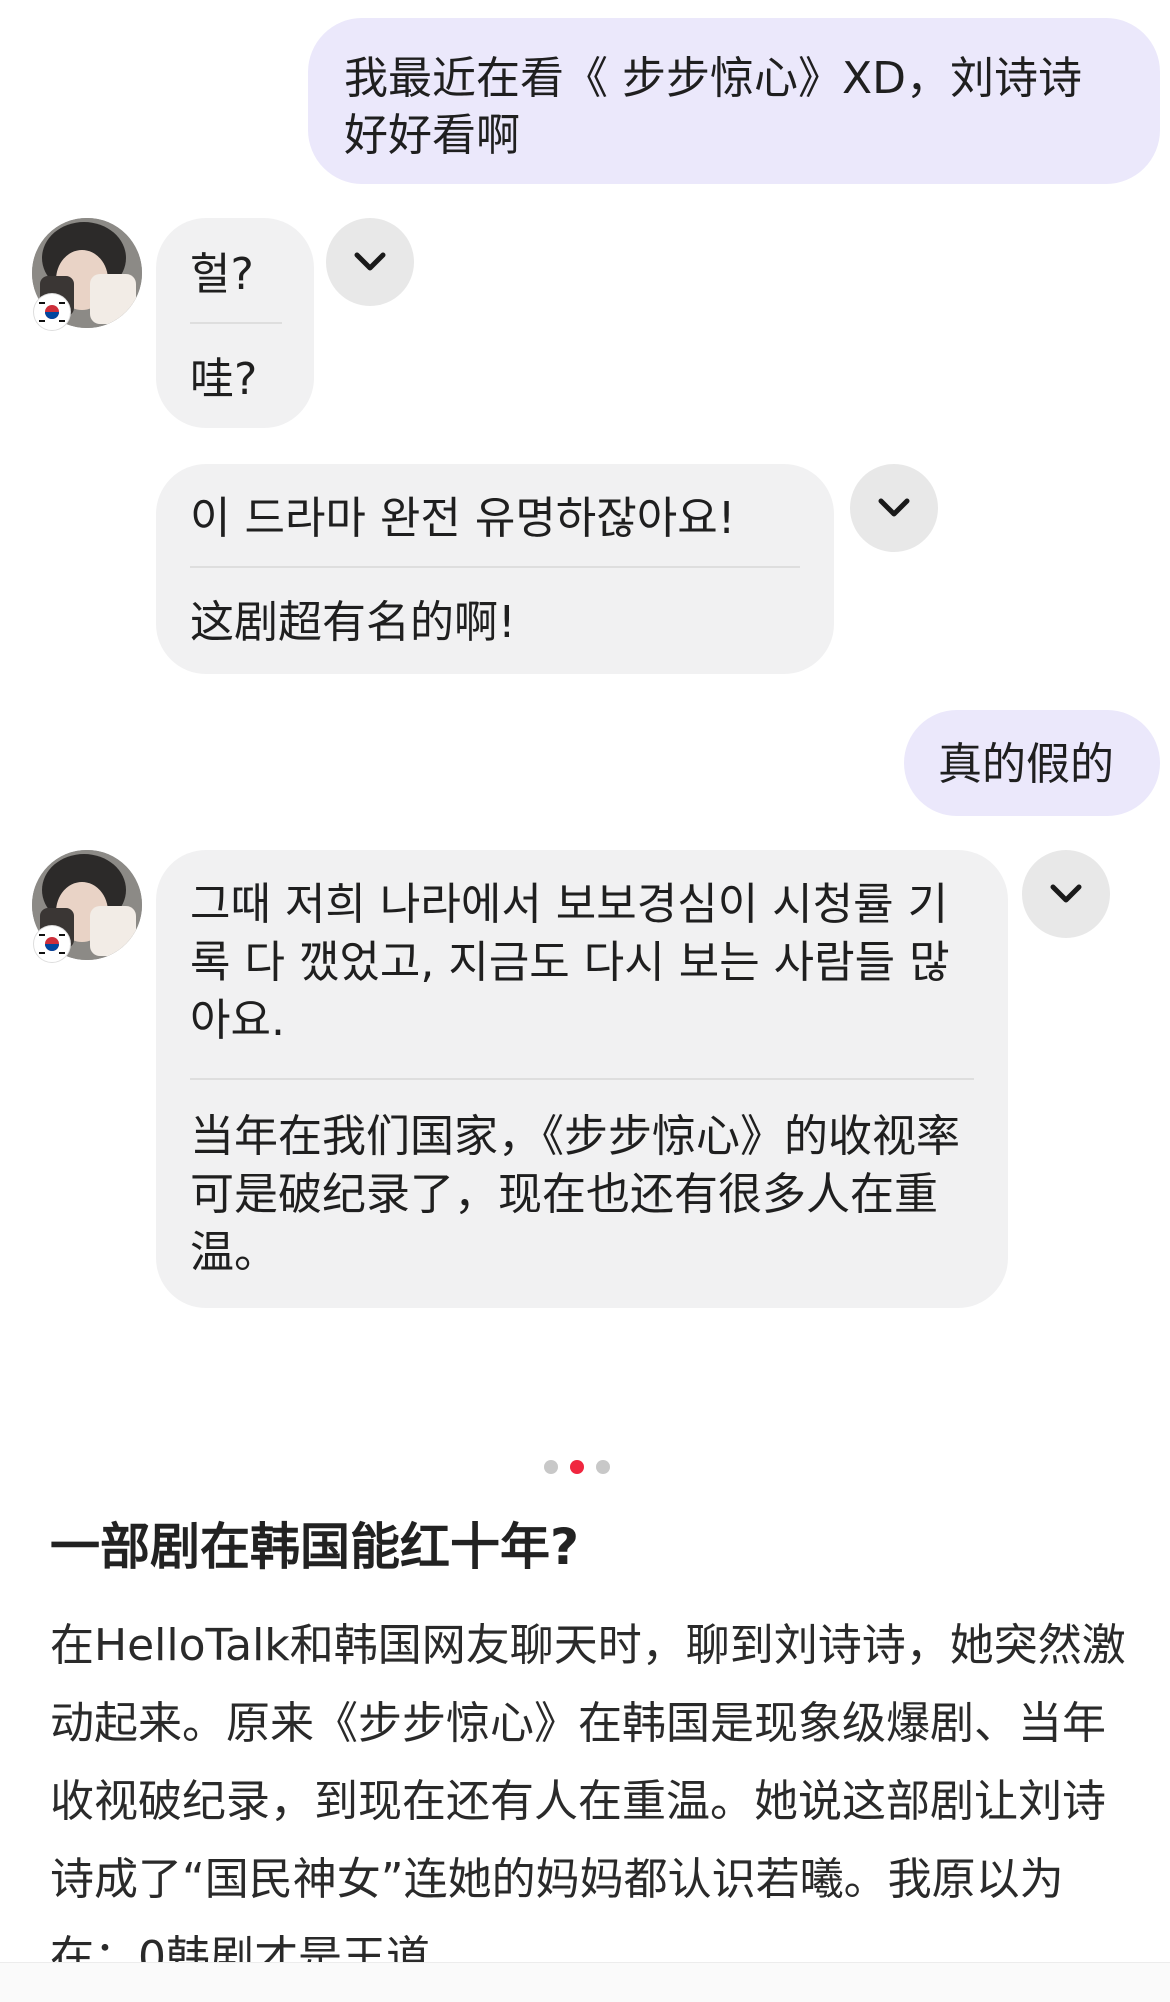  Describe the element at coordinates (315, 1547) in the screenshot. I see `article-title: 一部剧在韩国能红十年?` at that location.